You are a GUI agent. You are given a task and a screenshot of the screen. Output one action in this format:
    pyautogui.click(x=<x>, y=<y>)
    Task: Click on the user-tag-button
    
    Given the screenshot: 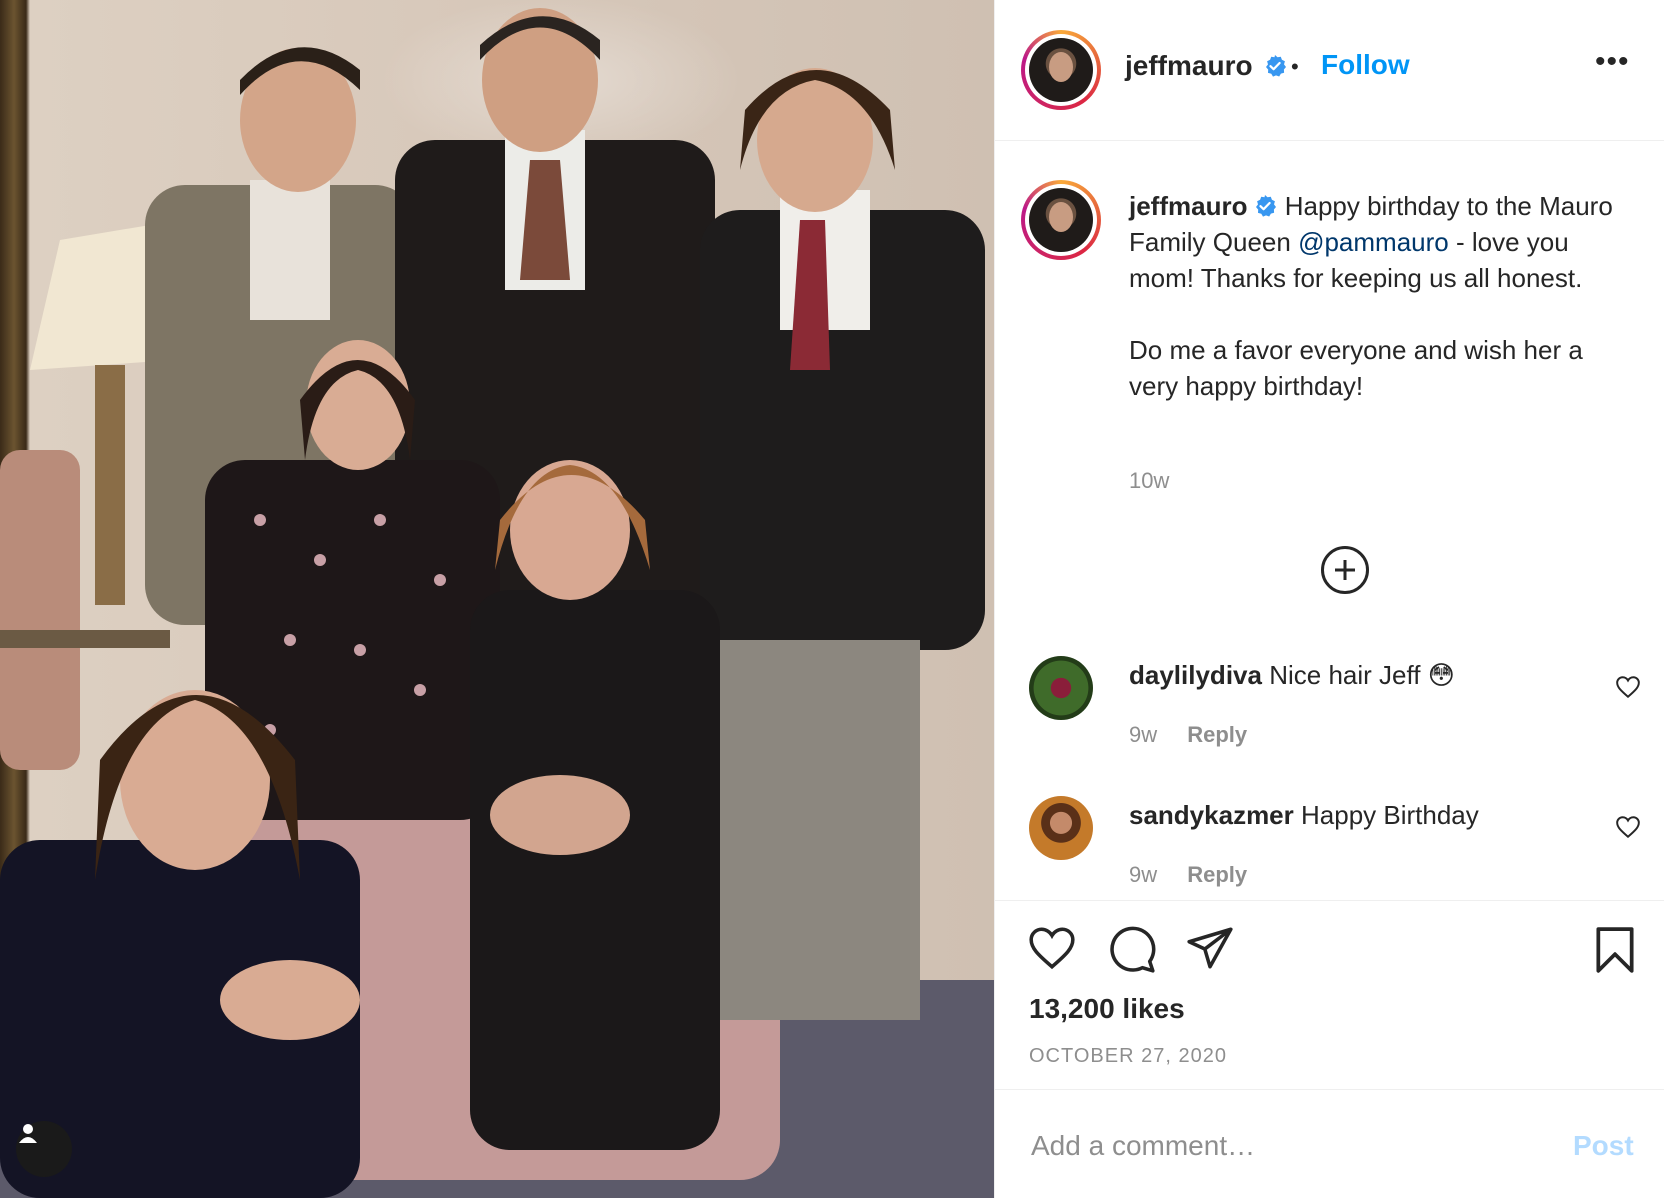 What is the action you would take?
    pyautogui.click(x=44, y=1149)
    